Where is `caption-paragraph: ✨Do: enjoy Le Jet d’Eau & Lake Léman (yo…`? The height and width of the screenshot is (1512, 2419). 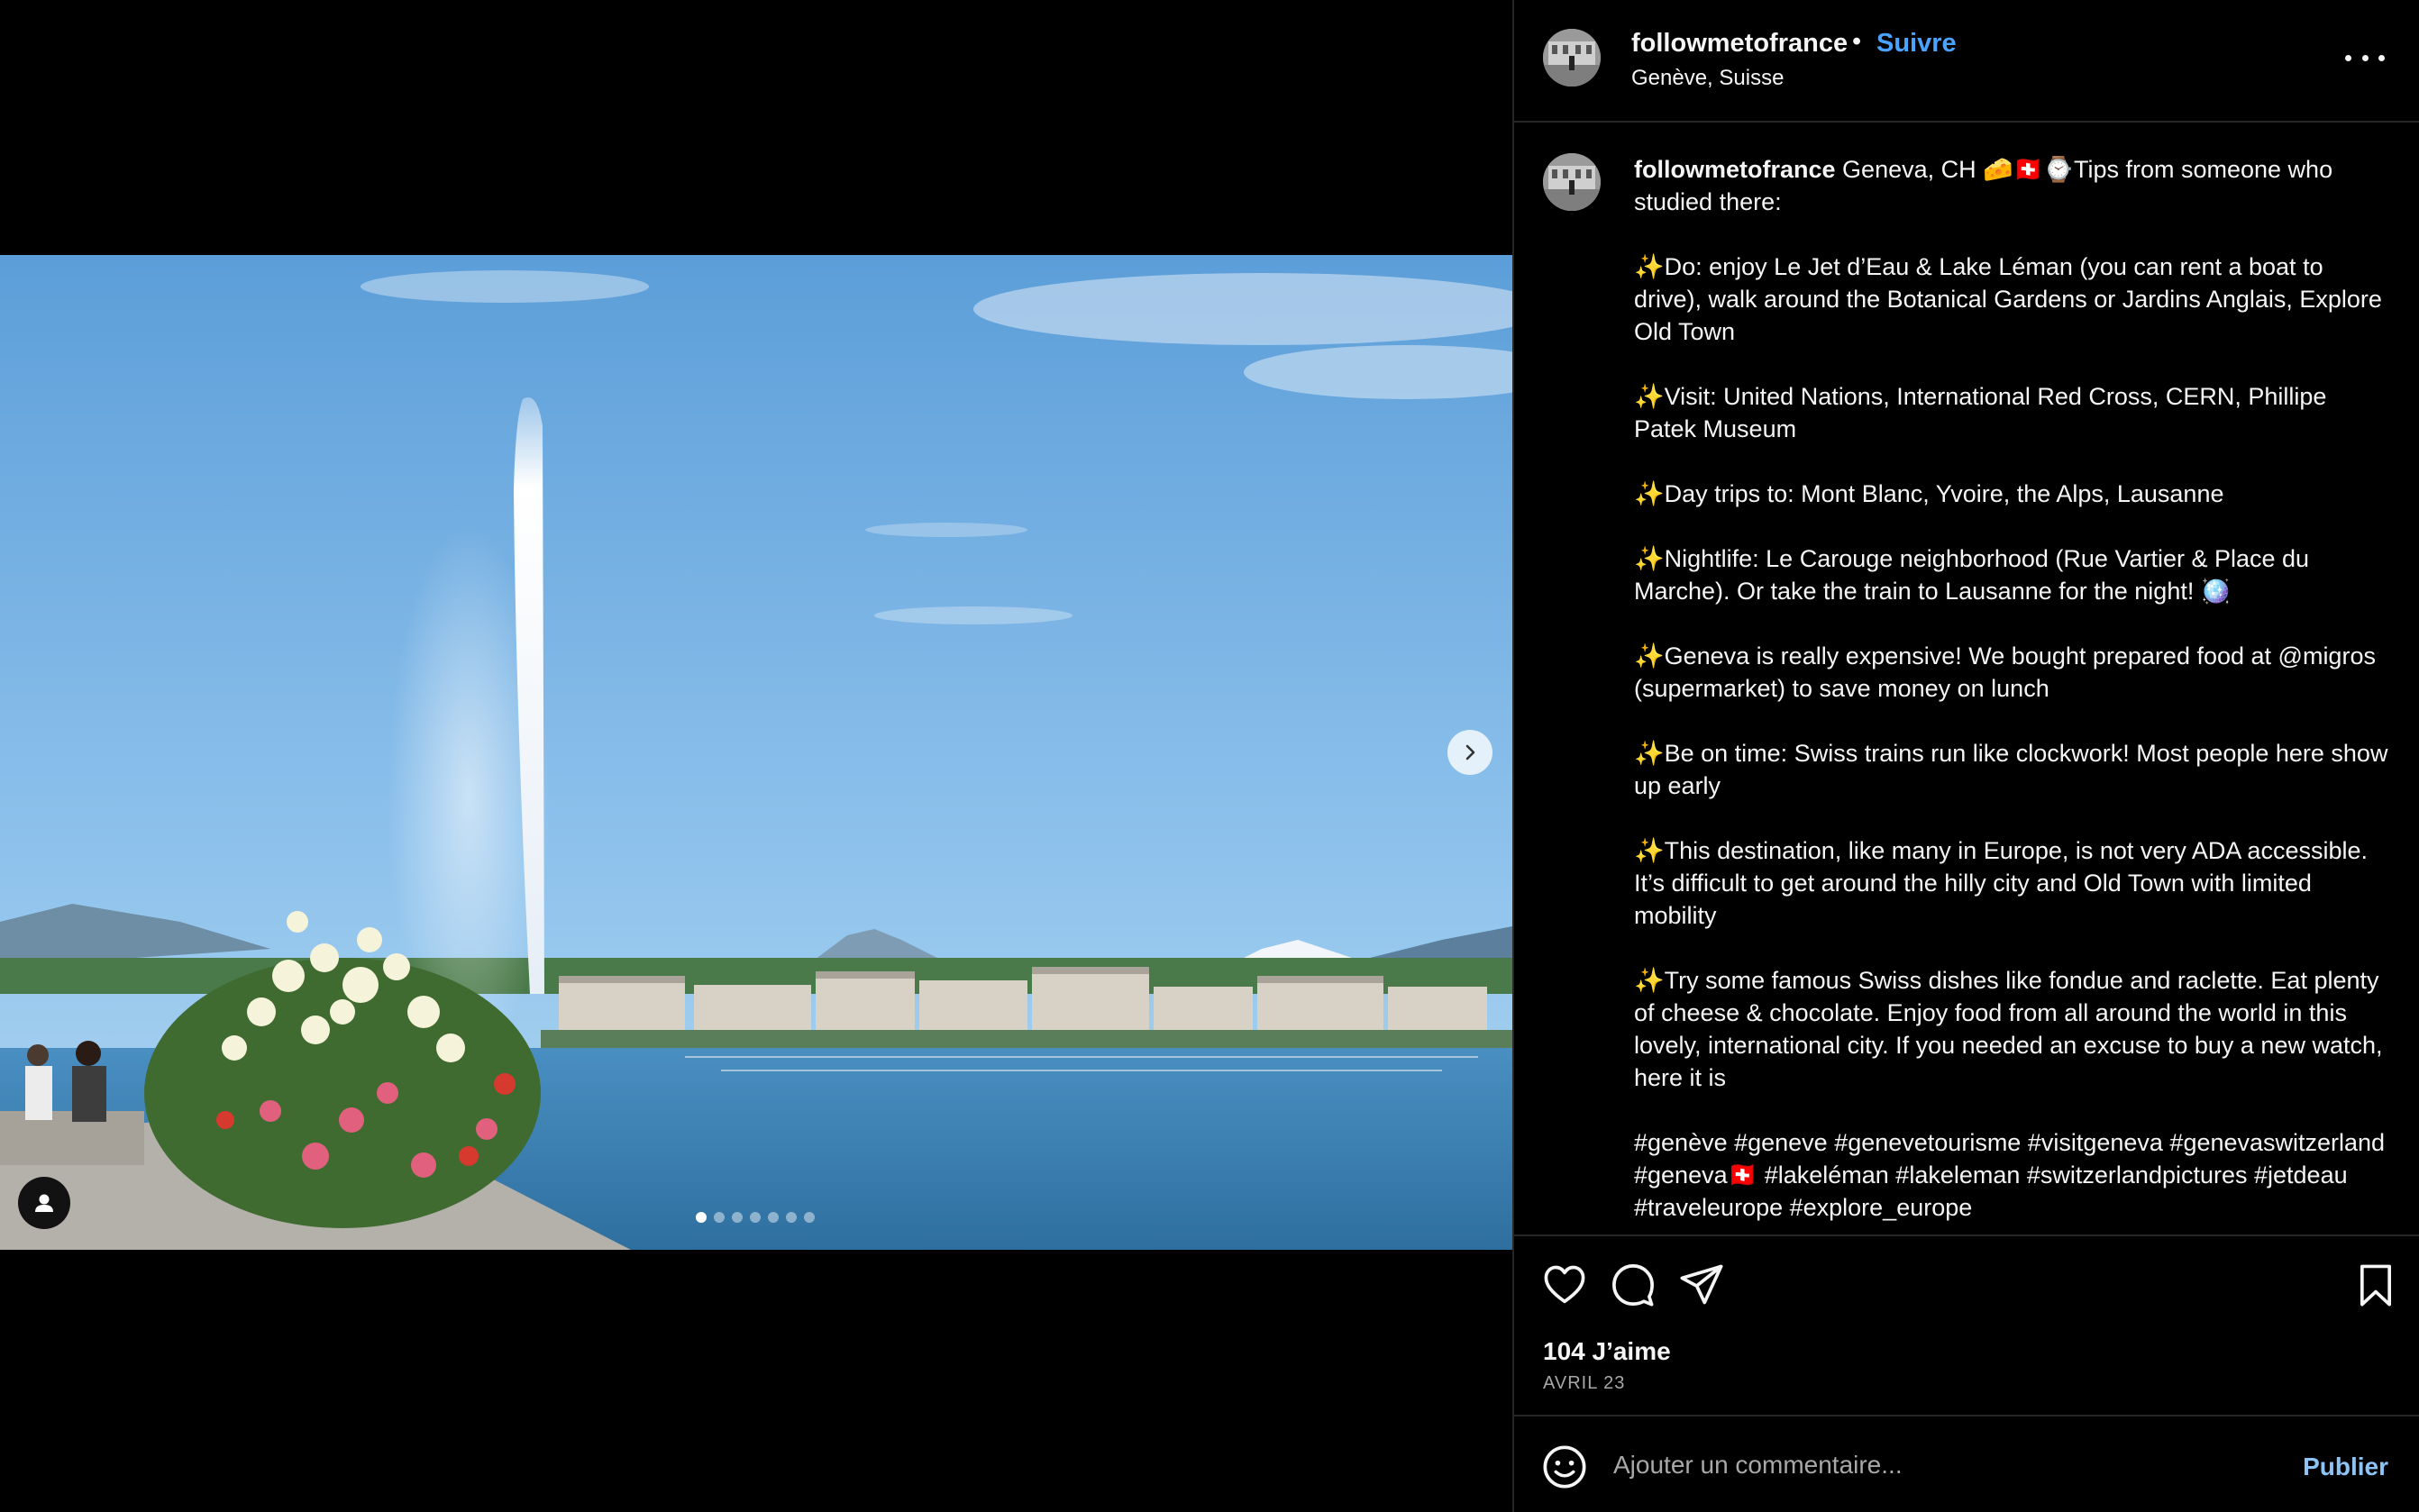 caption-paragraph: ✨Do: enjoy Le Jet d’Eau & Lake Léman (yo… is located at coordinates (2008, 299).